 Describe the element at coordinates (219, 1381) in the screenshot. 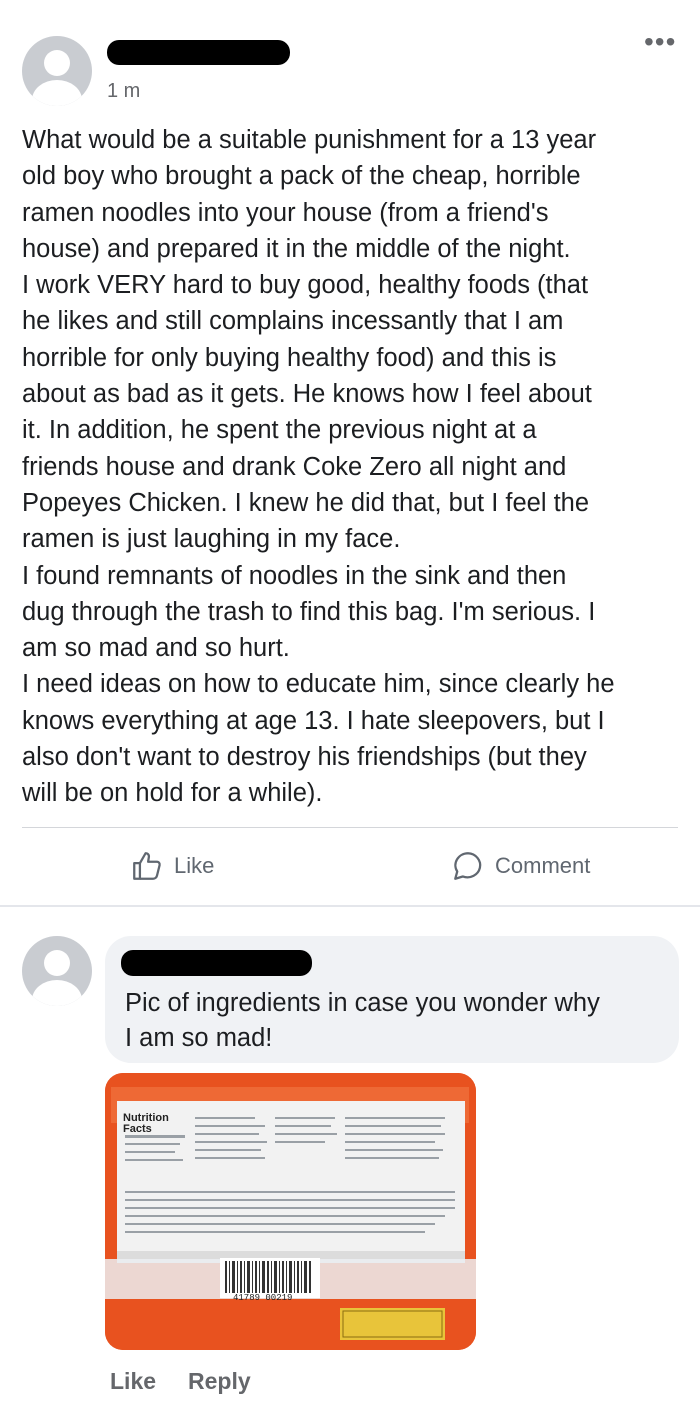

I see `comment-reply-button: Reply` at that location.